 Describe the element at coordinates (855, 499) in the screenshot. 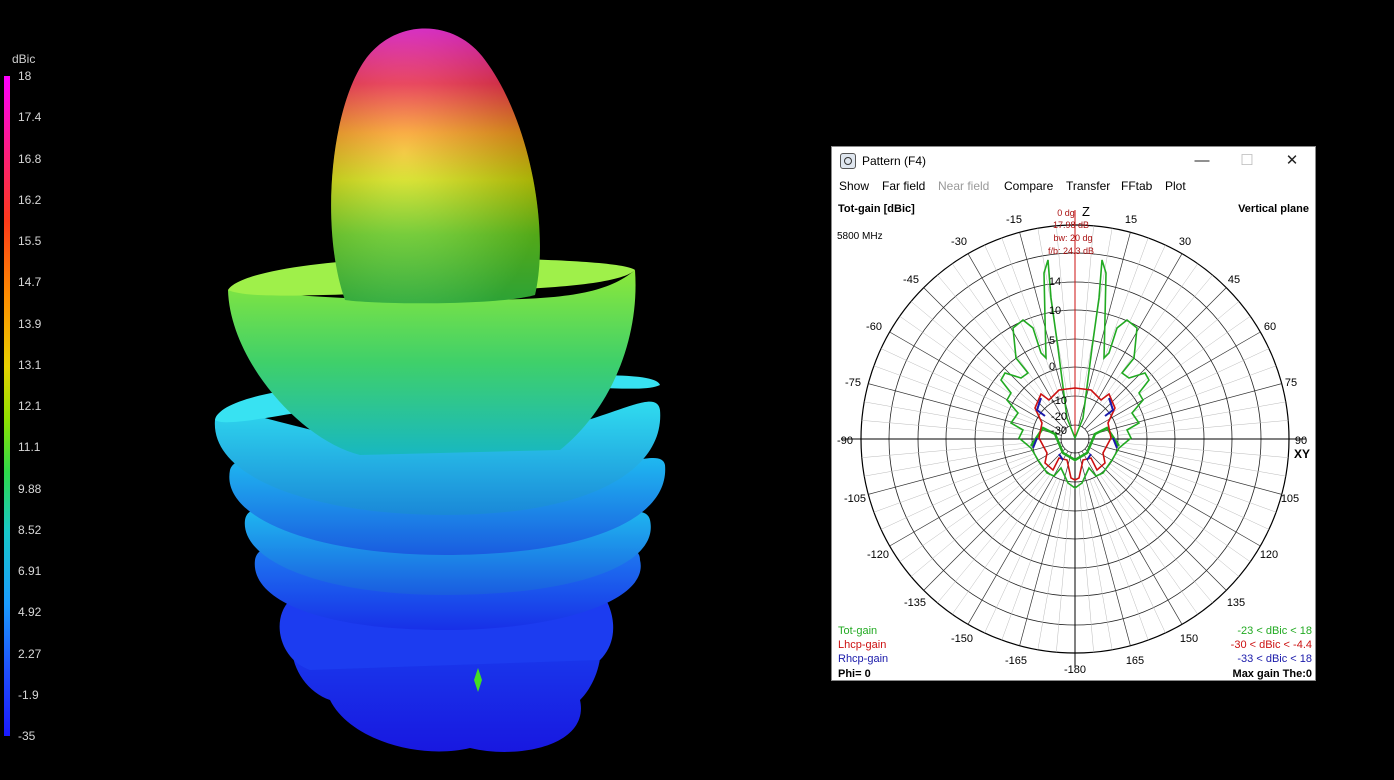

I see `angle-label: -105` at that location.